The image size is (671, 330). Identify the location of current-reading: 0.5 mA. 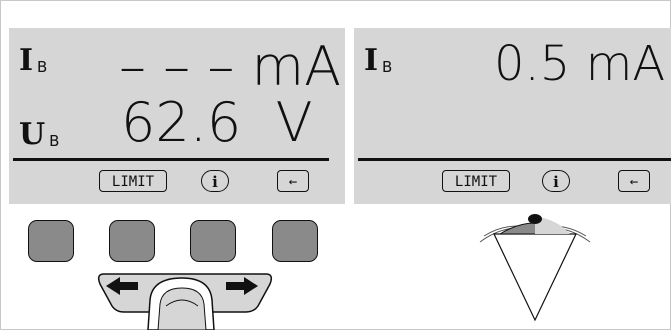
(580, 64).